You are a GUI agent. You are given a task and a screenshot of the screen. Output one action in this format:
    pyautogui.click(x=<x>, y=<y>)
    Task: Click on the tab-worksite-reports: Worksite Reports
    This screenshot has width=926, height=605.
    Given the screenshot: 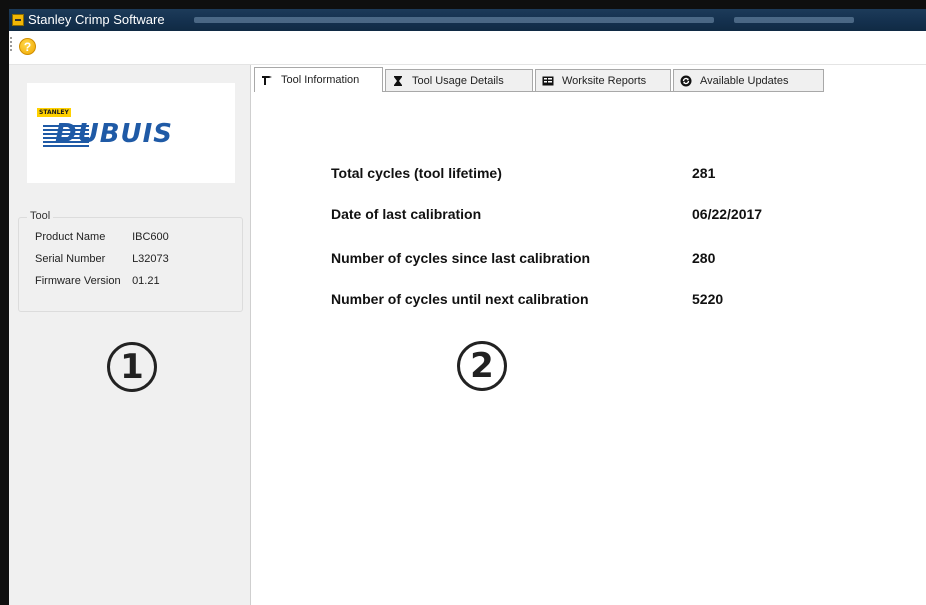 What is the action you would take?
    pyautogui.click(x=603, y=80)
    